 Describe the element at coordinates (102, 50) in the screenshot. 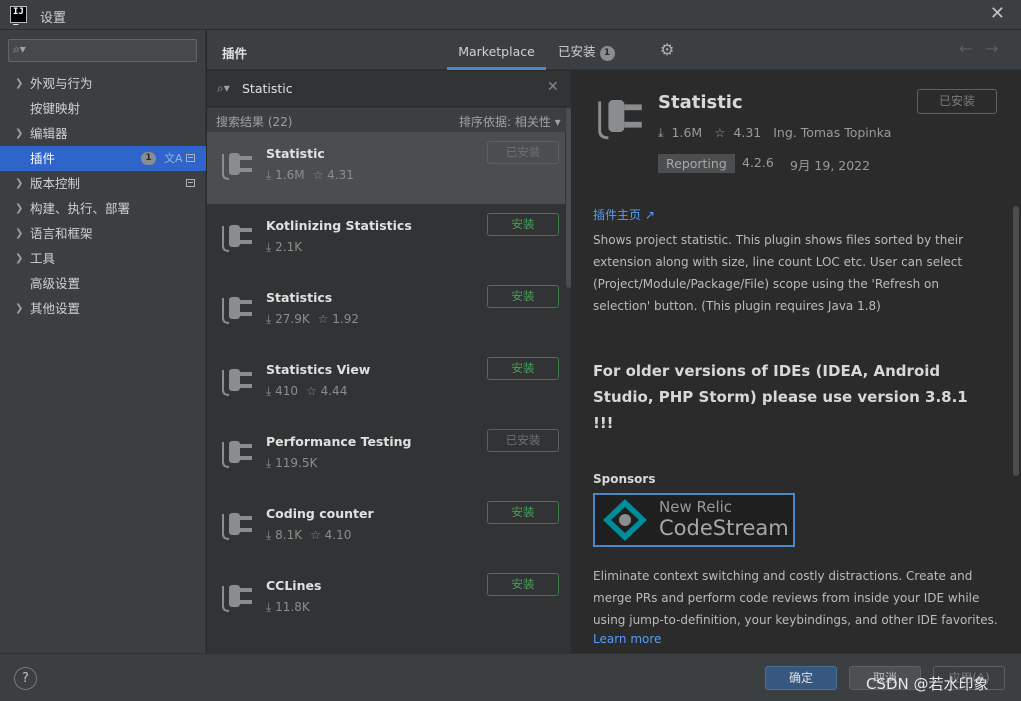

I see `settings-search-input: ⌕▾` at that location.